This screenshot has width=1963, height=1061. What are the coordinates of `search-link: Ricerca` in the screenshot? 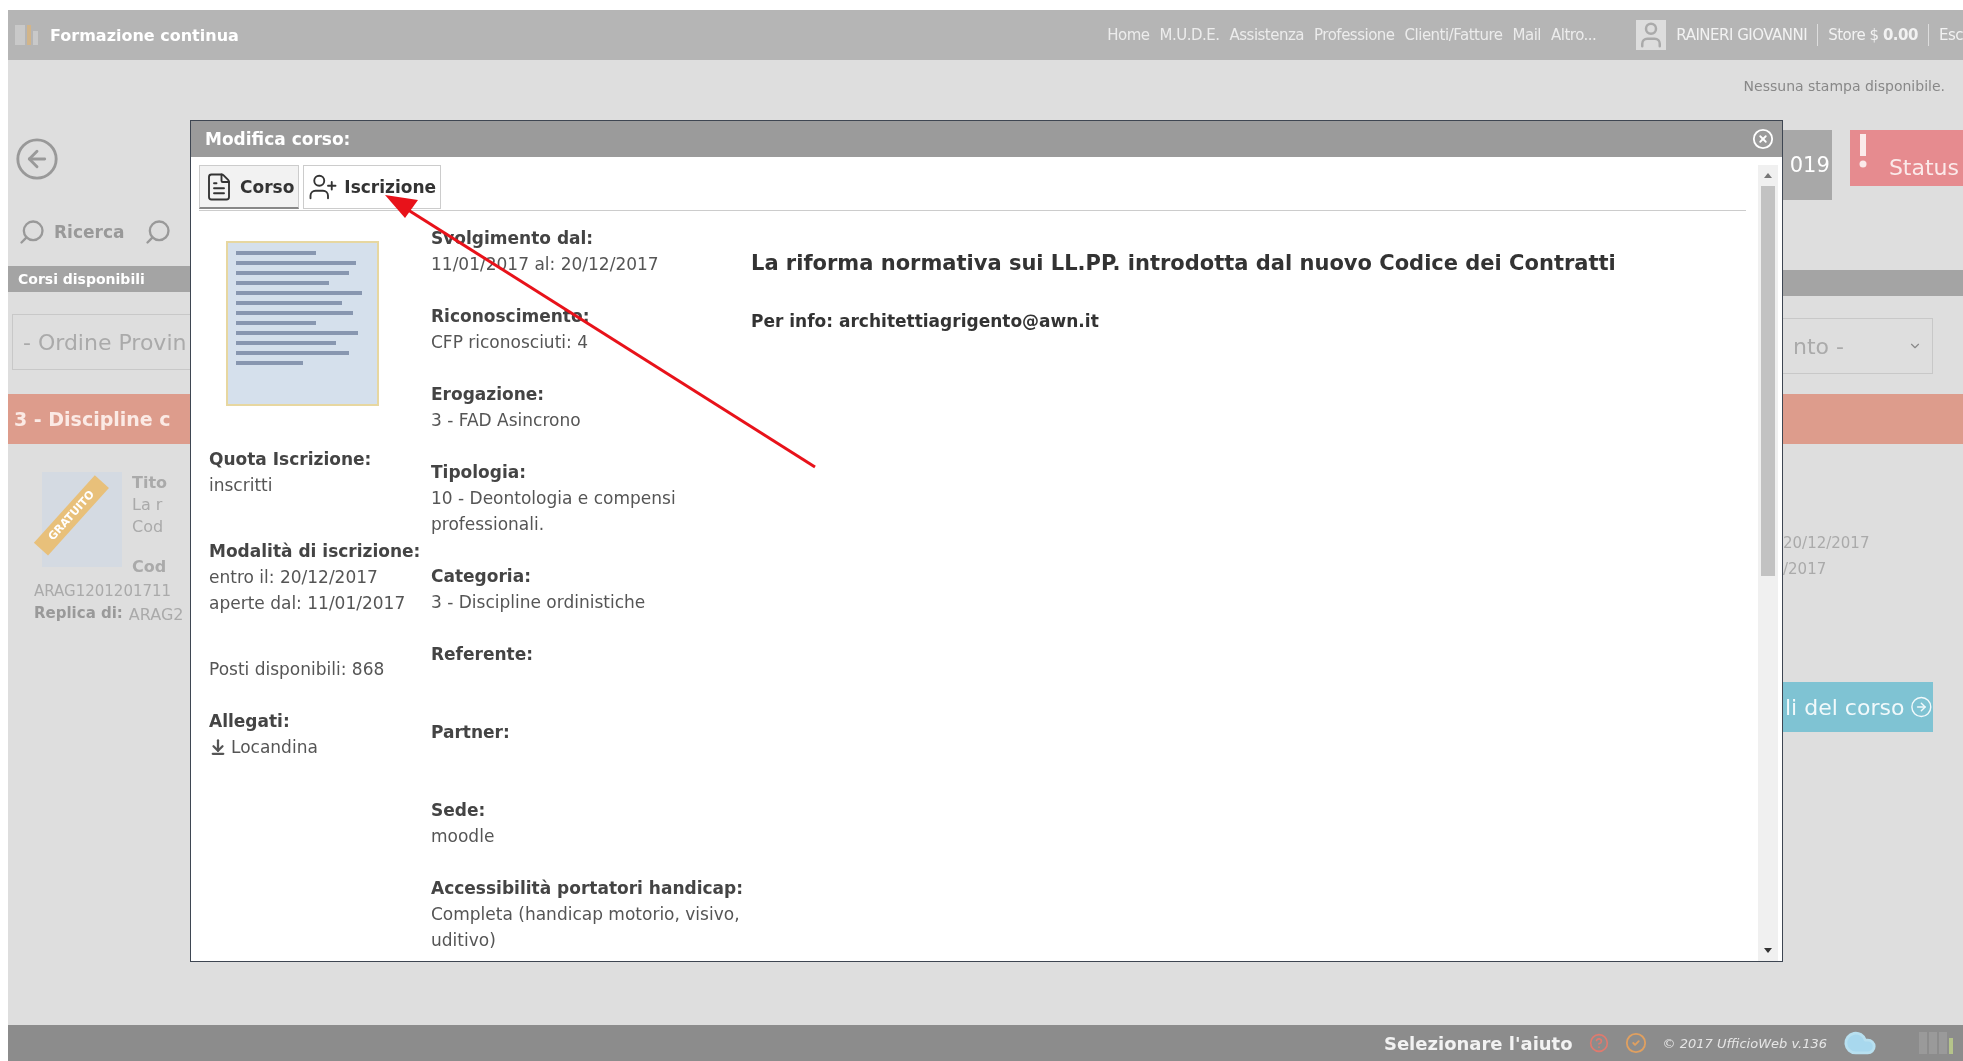 It's located at (89, 232).